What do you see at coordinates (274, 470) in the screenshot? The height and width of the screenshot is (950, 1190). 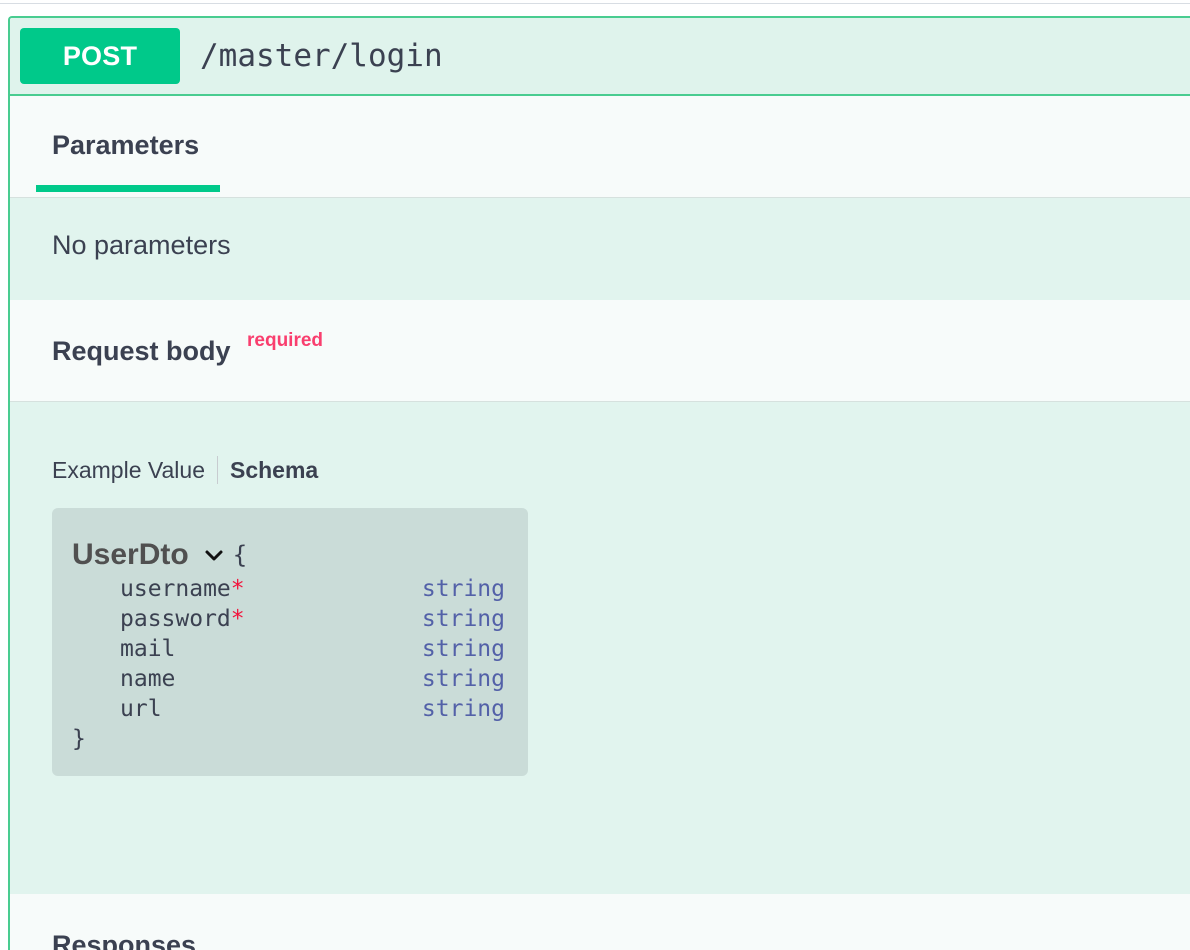 I see `tab-schema: Schema` at bounding box center [274, 470].